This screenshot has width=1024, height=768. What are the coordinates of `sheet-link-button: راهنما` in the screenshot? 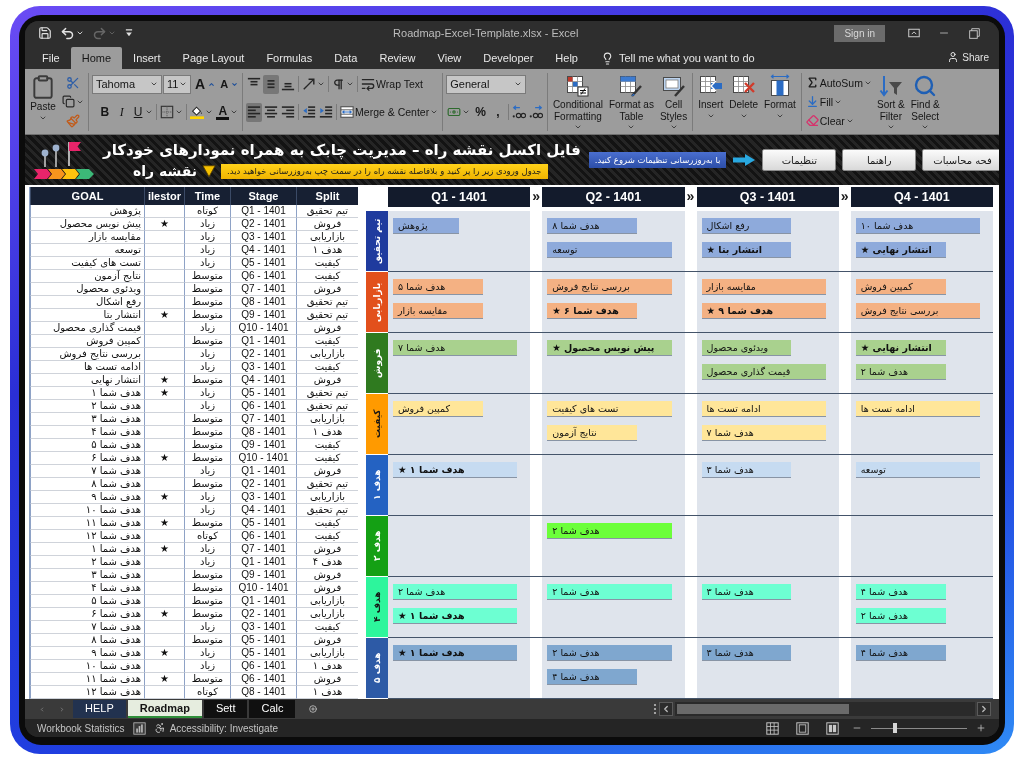 It's located at (879, 160).